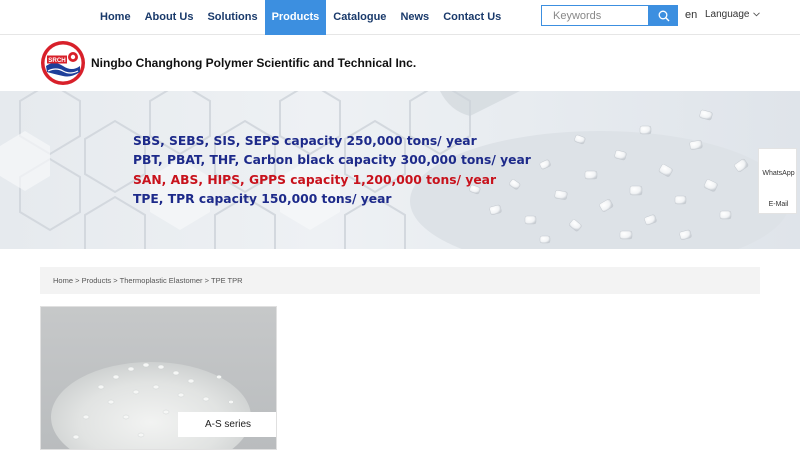 The height and width of the screenshot is (450, 800). I want to click on banner-line-4: TPE, TPR capacity 150,000 tons/ year, so click(262, 198).